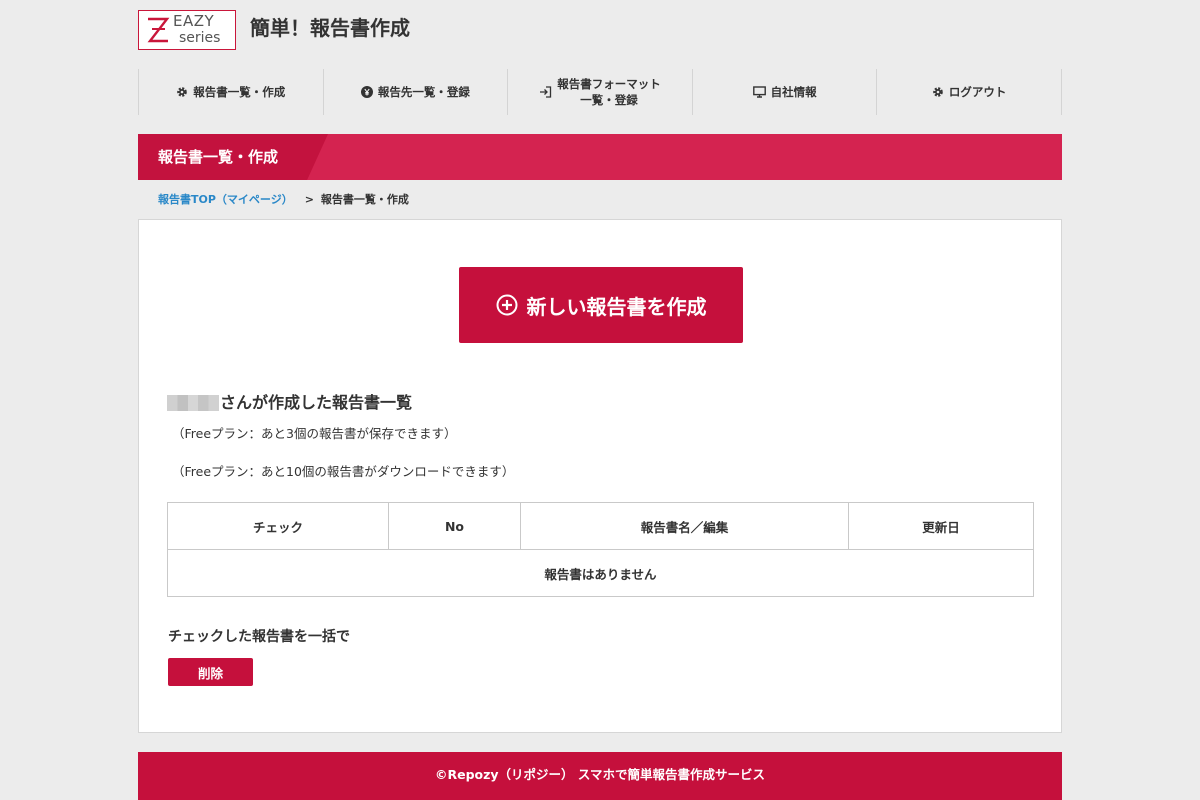 Image resolution: width=1200 pixels, height=800 pixels. I want to click on nav-item-label: 報告書一覧・作成, so click(239, 92).